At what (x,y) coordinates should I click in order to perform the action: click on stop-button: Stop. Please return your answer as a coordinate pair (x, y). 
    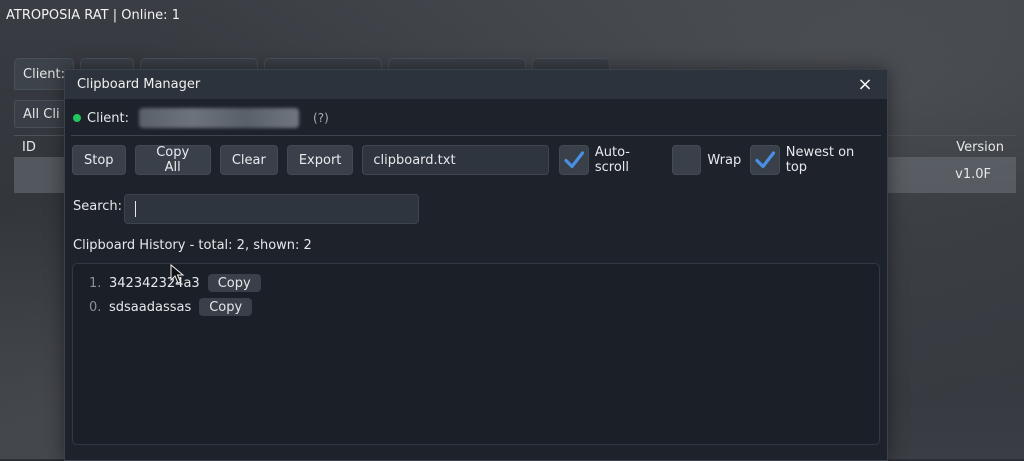
    Looking at the image, I should click on (99, 160).